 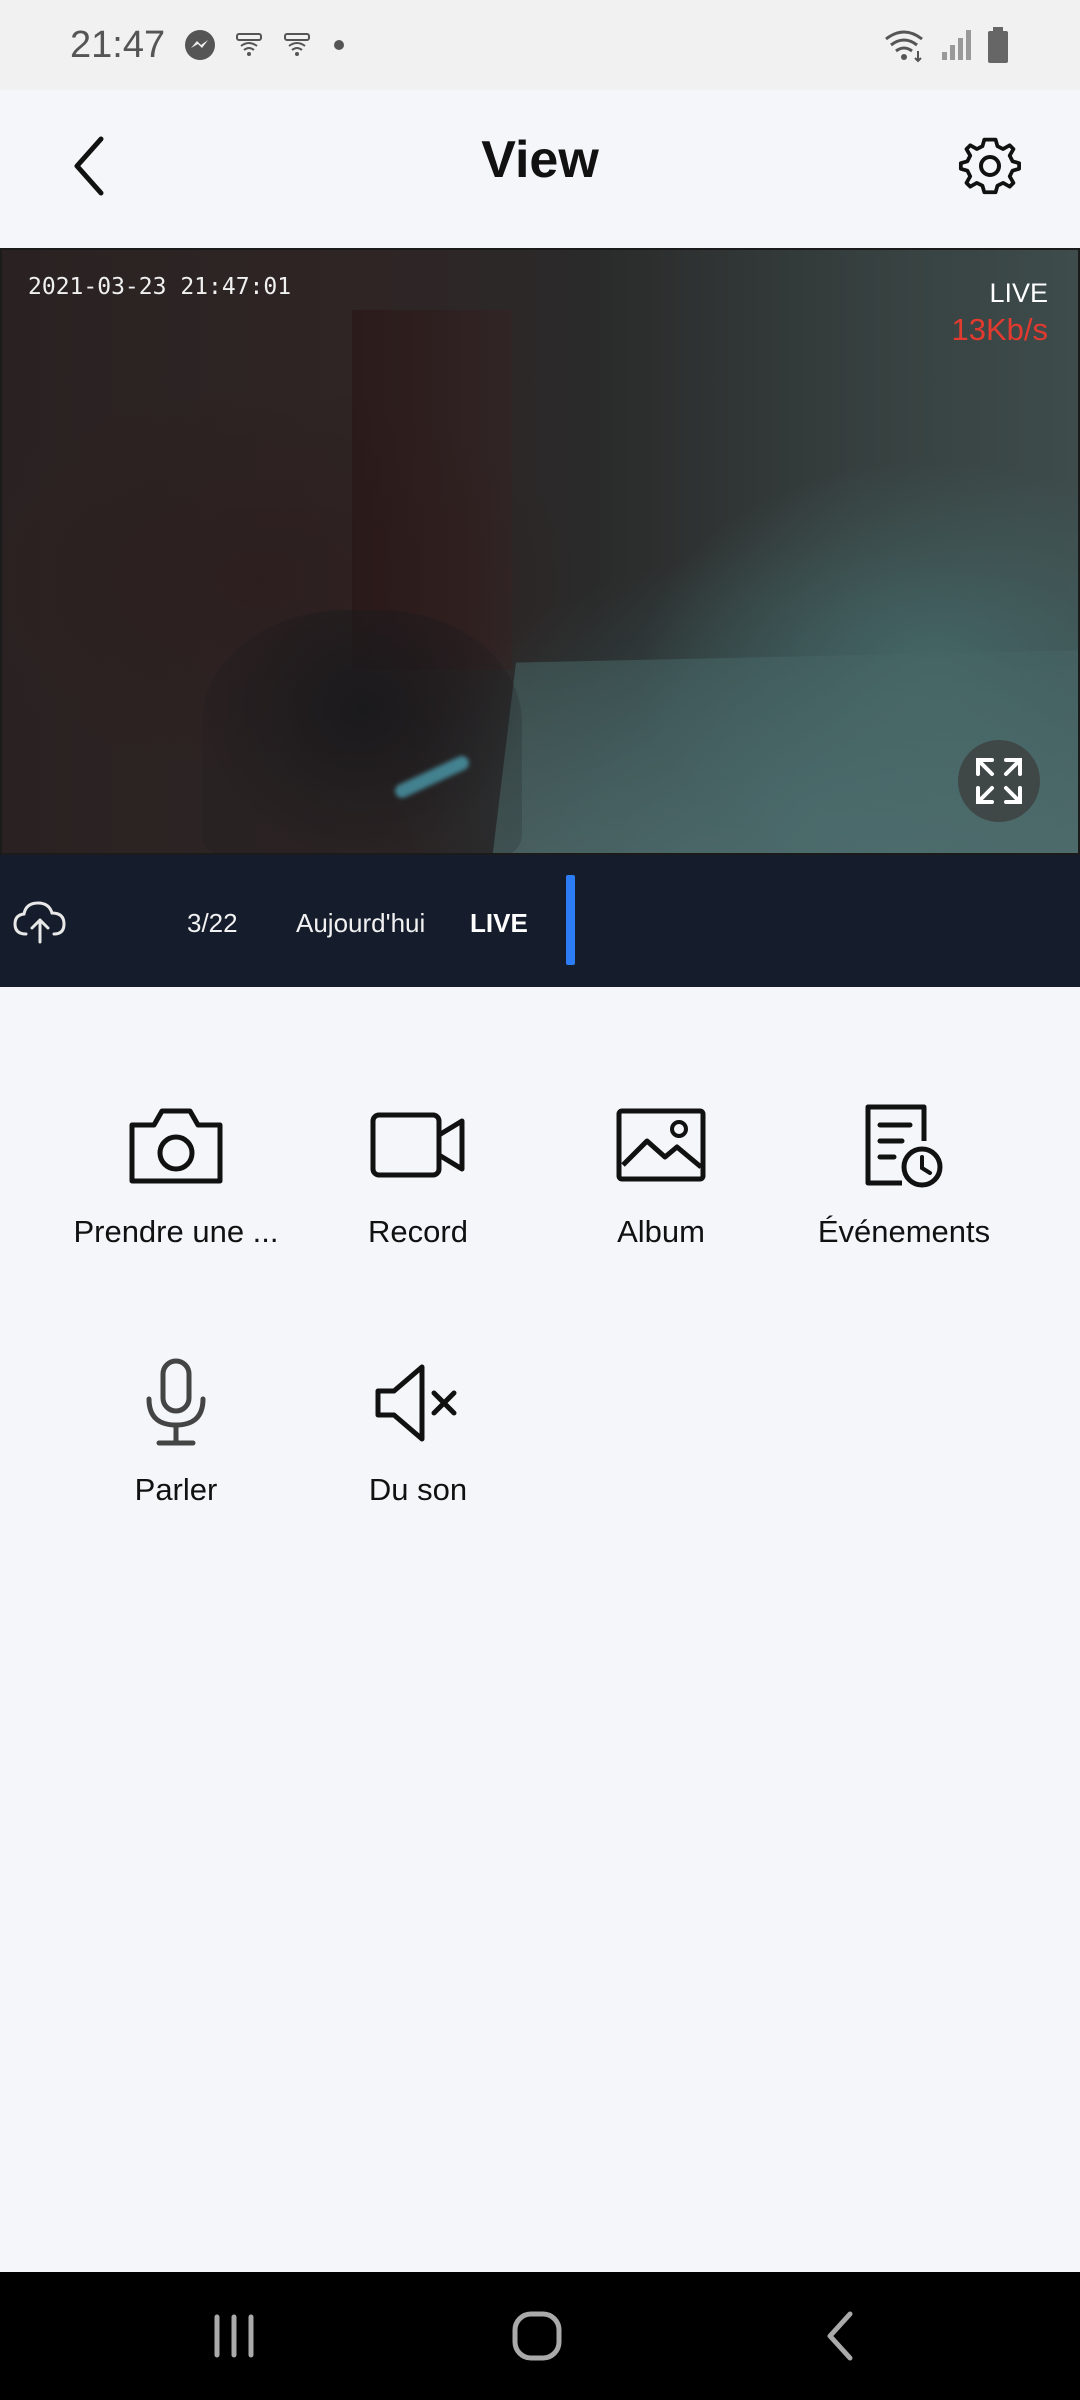 What do you see at coordinates (417, 1145) in the screenshot?
I see `video-camera-icon` at bounding box center [417, 1145].